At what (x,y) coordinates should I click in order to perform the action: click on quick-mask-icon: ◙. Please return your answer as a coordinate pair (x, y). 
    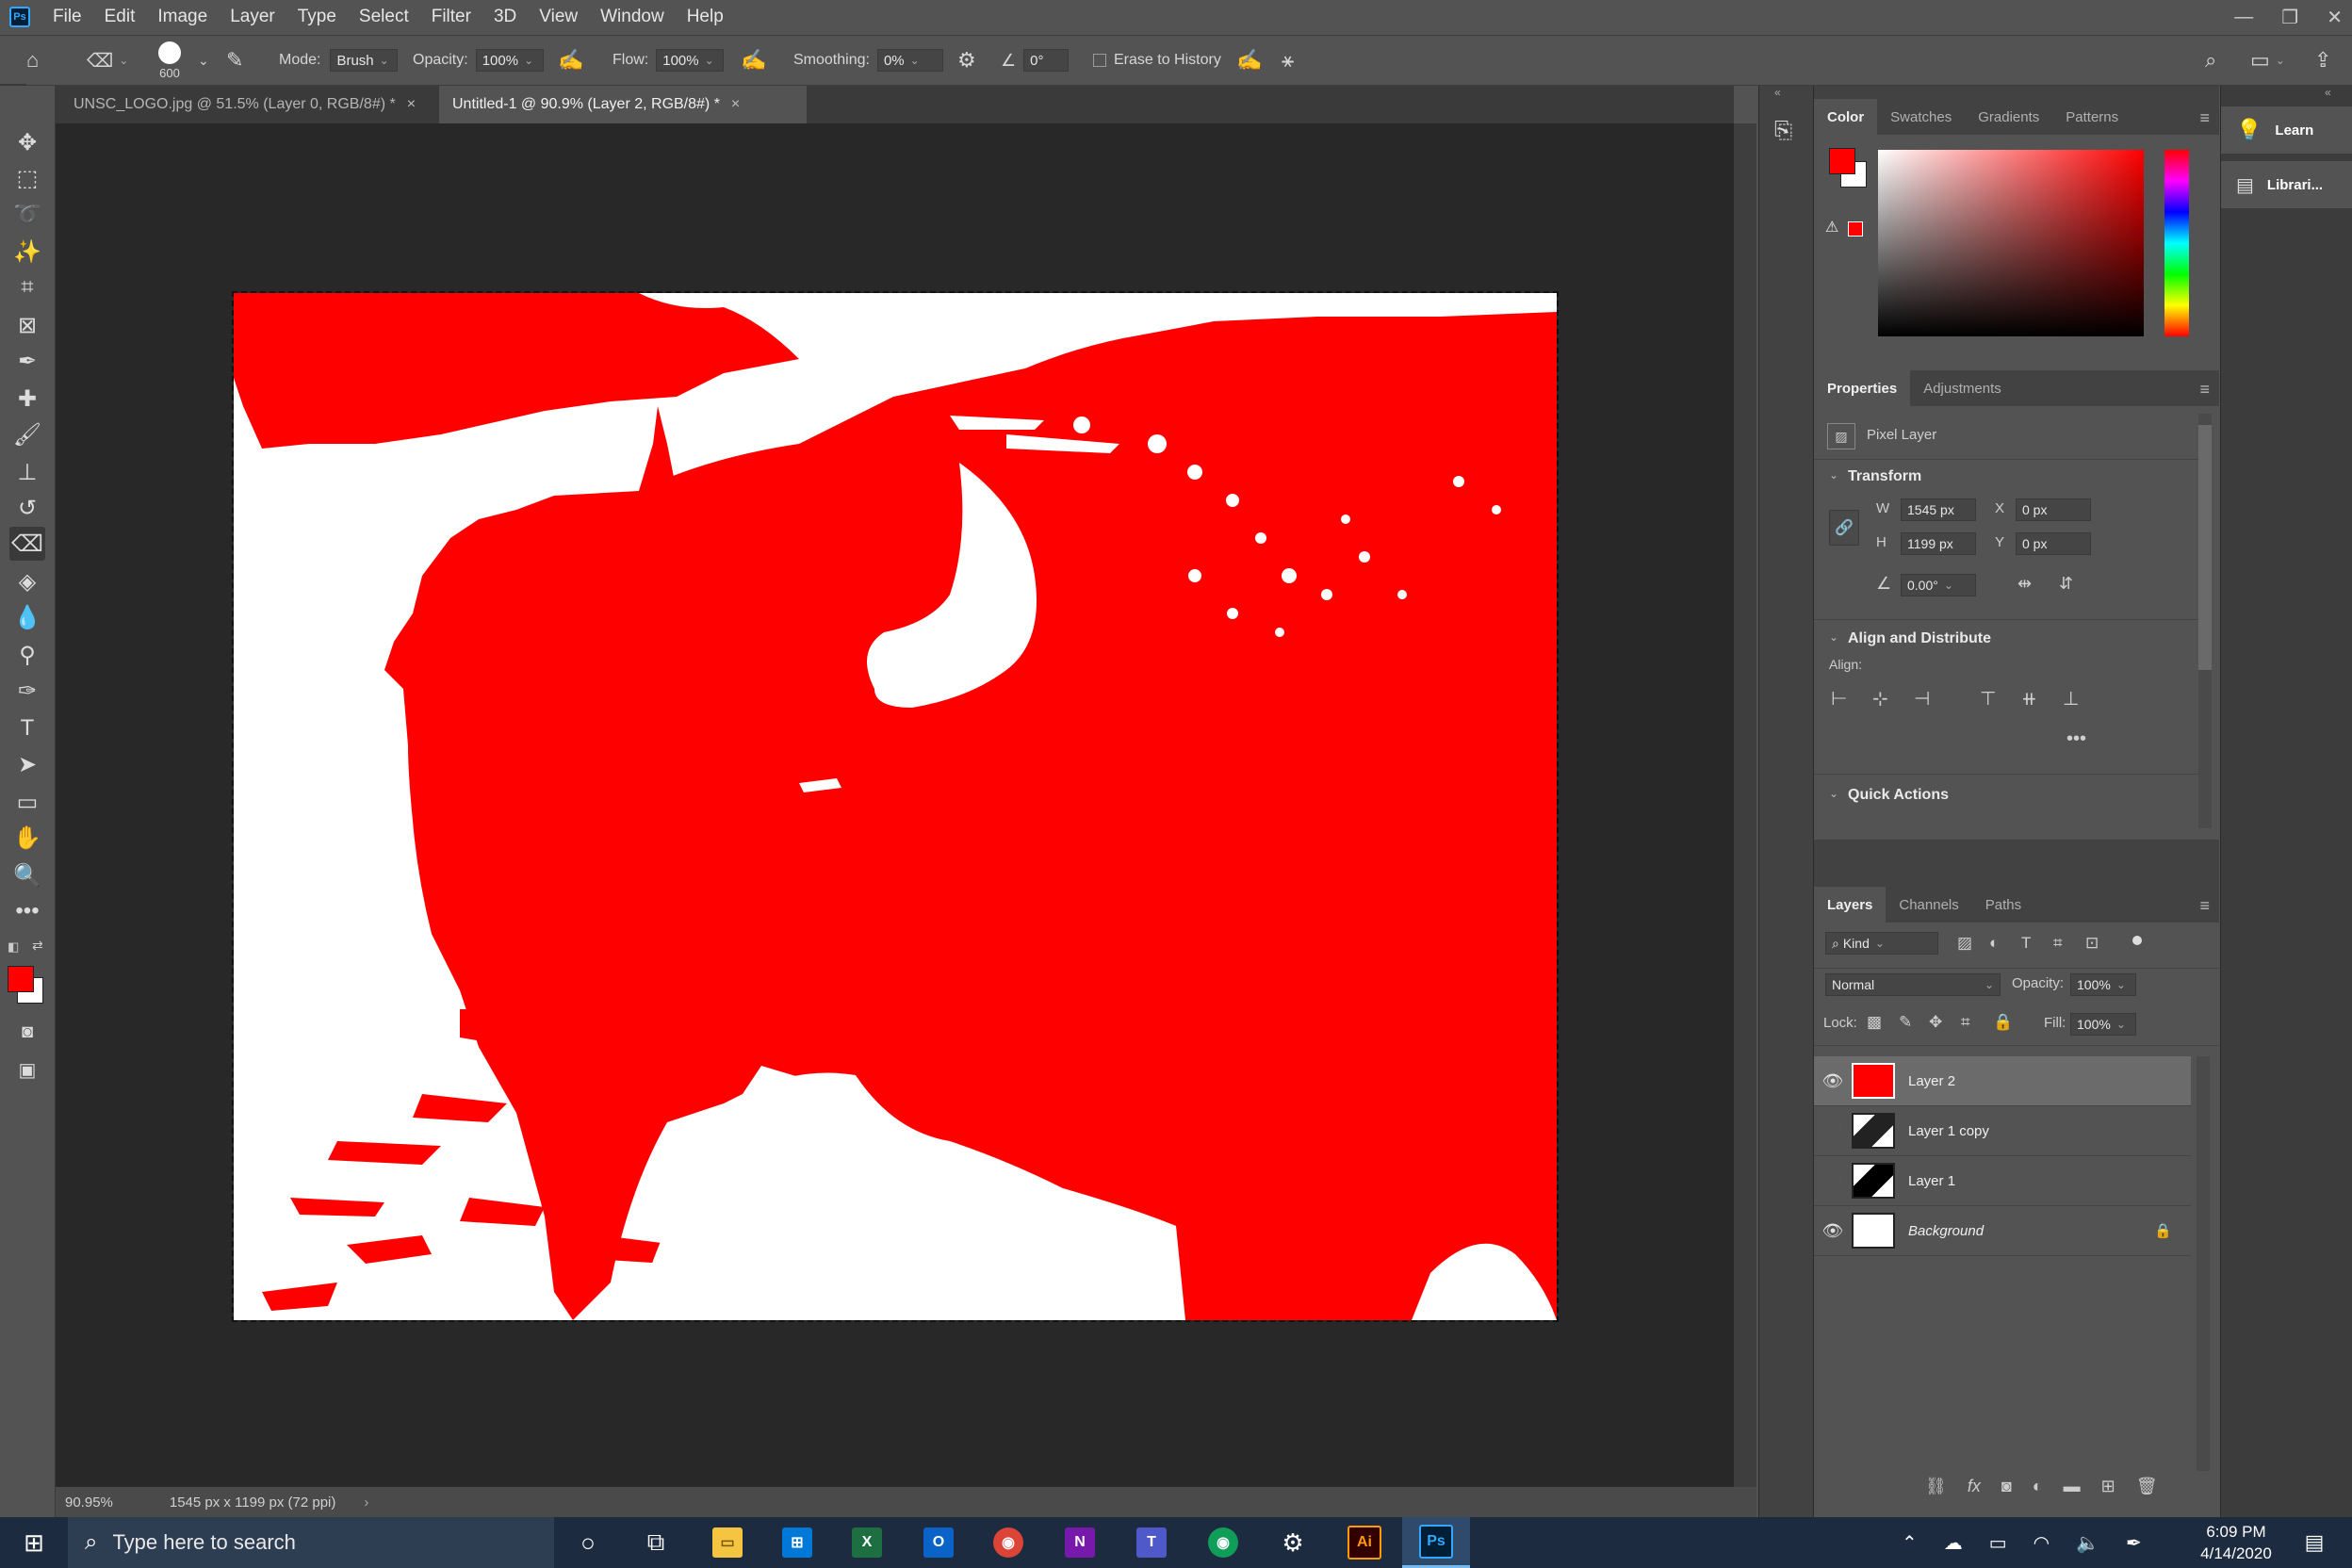
    Looking at the image, I should click on (27, 1032).